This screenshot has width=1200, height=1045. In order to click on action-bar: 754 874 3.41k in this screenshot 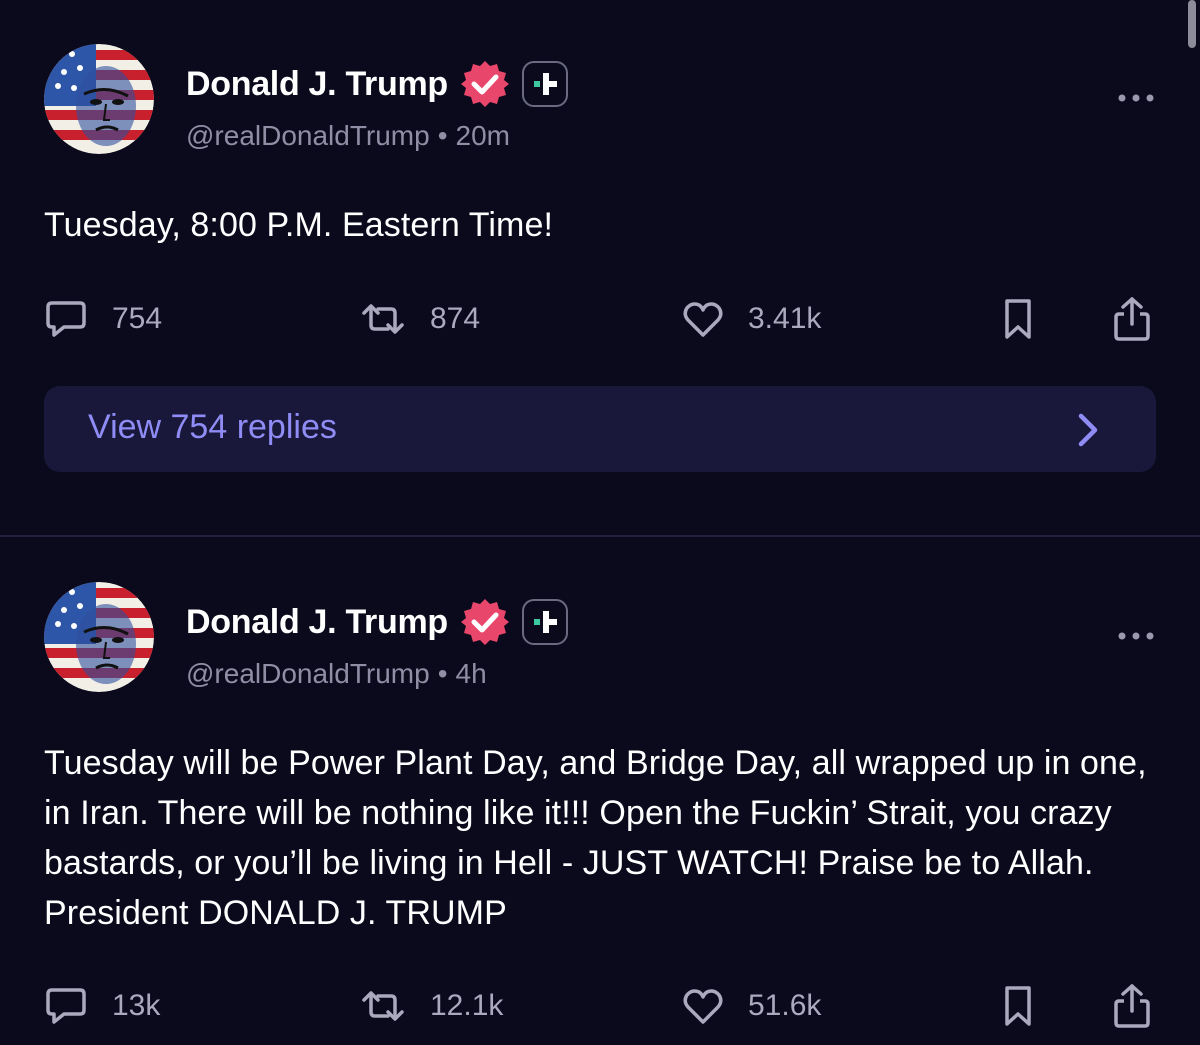, I will do `click(600, 319)`.